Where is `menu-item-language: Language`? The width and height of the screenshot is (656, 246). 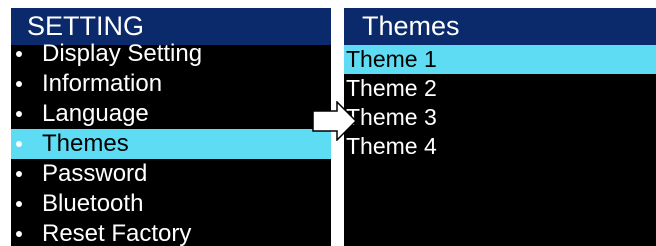
menu-item-language: Language is located at coordinates (171, 114).